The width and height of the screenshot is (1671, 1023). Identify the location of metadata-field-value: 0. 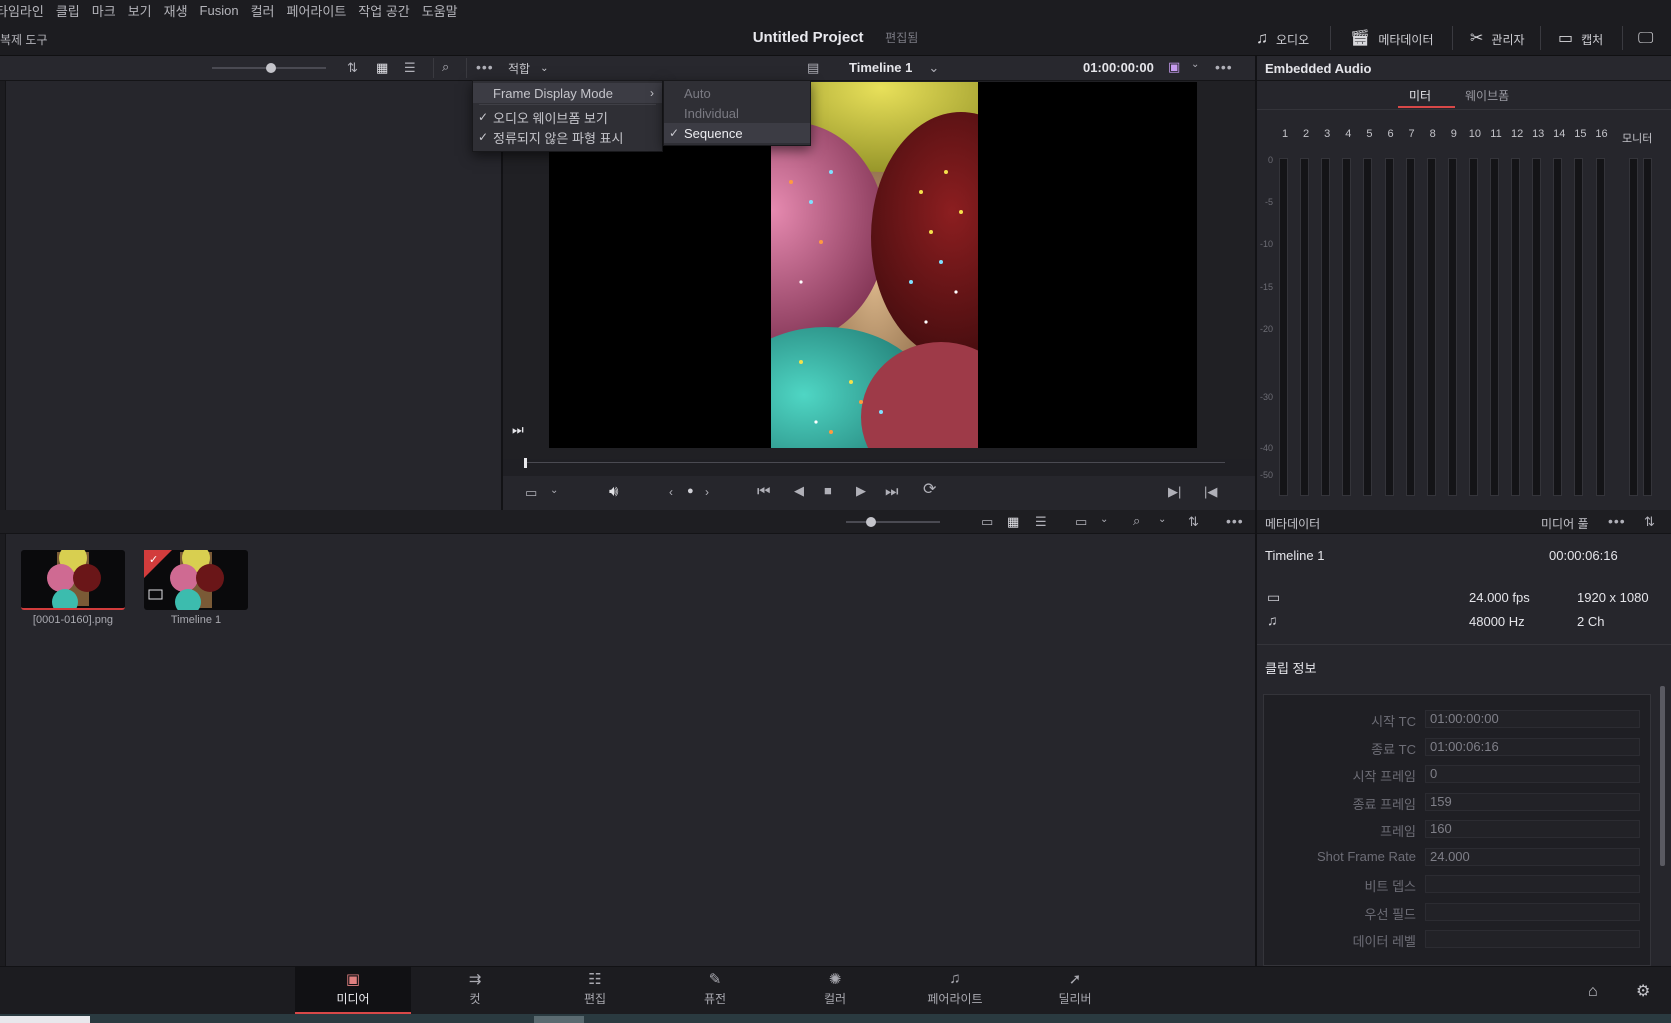
(1532, 774).